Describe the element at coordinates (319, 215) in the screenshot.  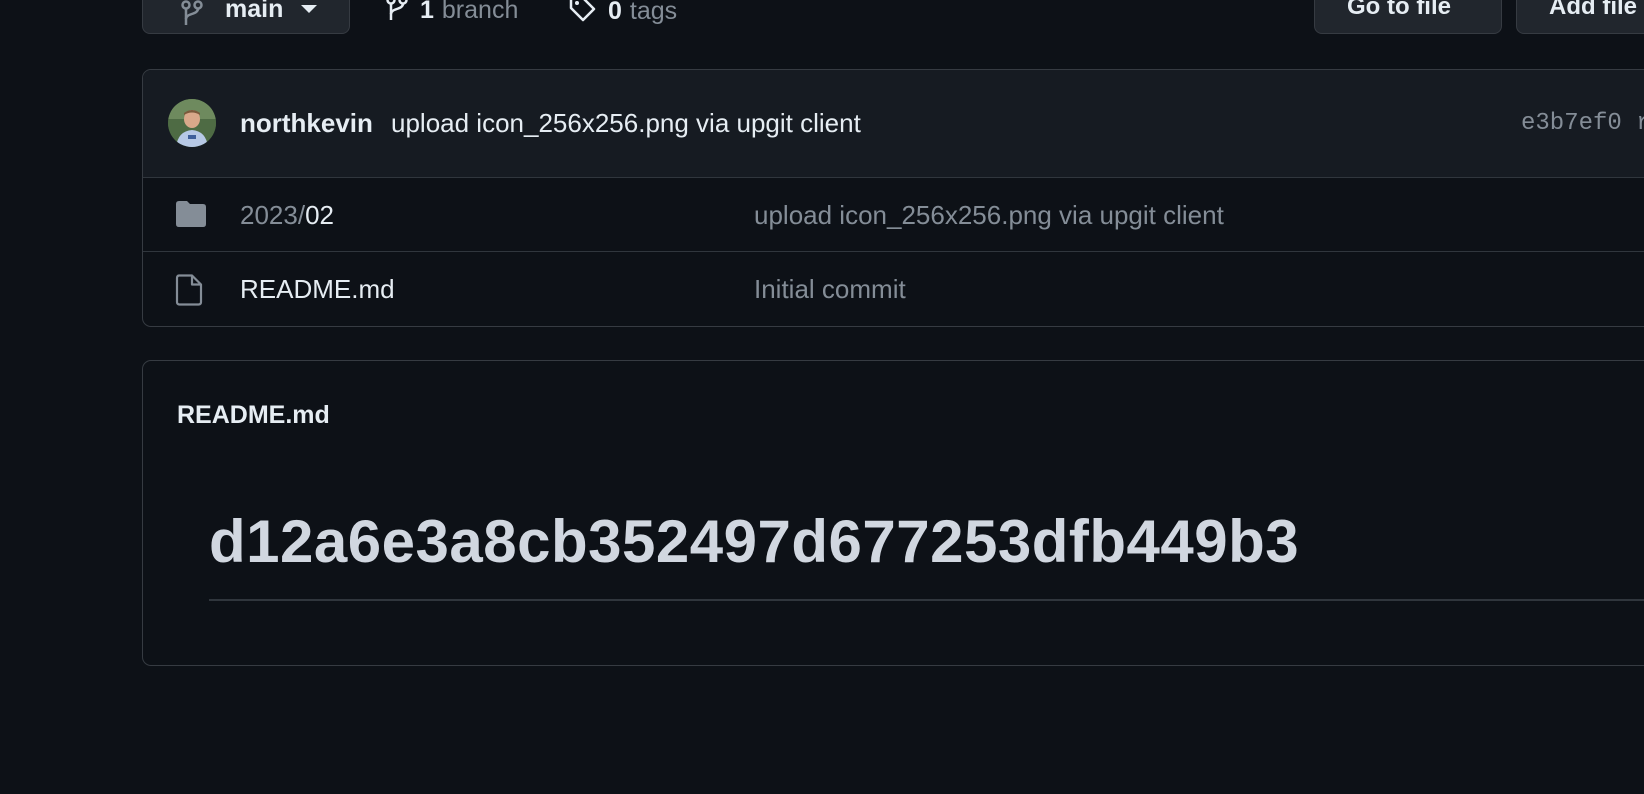
I see `folder-name: 02` at that location.